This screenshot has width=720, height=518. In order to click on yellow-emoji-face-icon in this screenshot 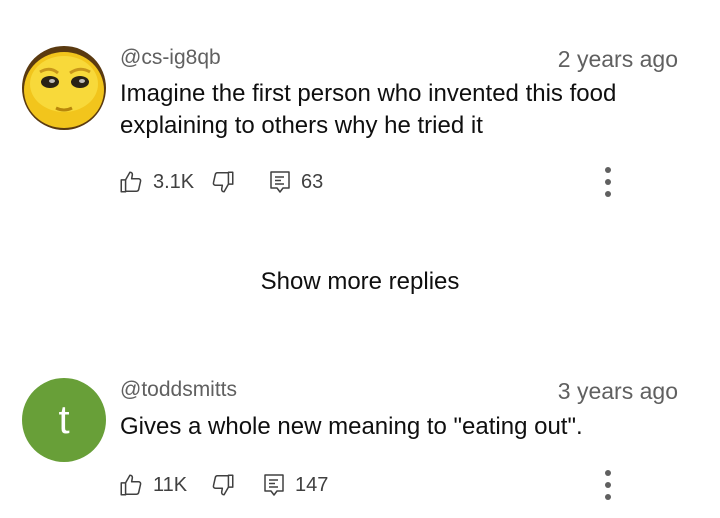, I will do `click(64, 88)`.